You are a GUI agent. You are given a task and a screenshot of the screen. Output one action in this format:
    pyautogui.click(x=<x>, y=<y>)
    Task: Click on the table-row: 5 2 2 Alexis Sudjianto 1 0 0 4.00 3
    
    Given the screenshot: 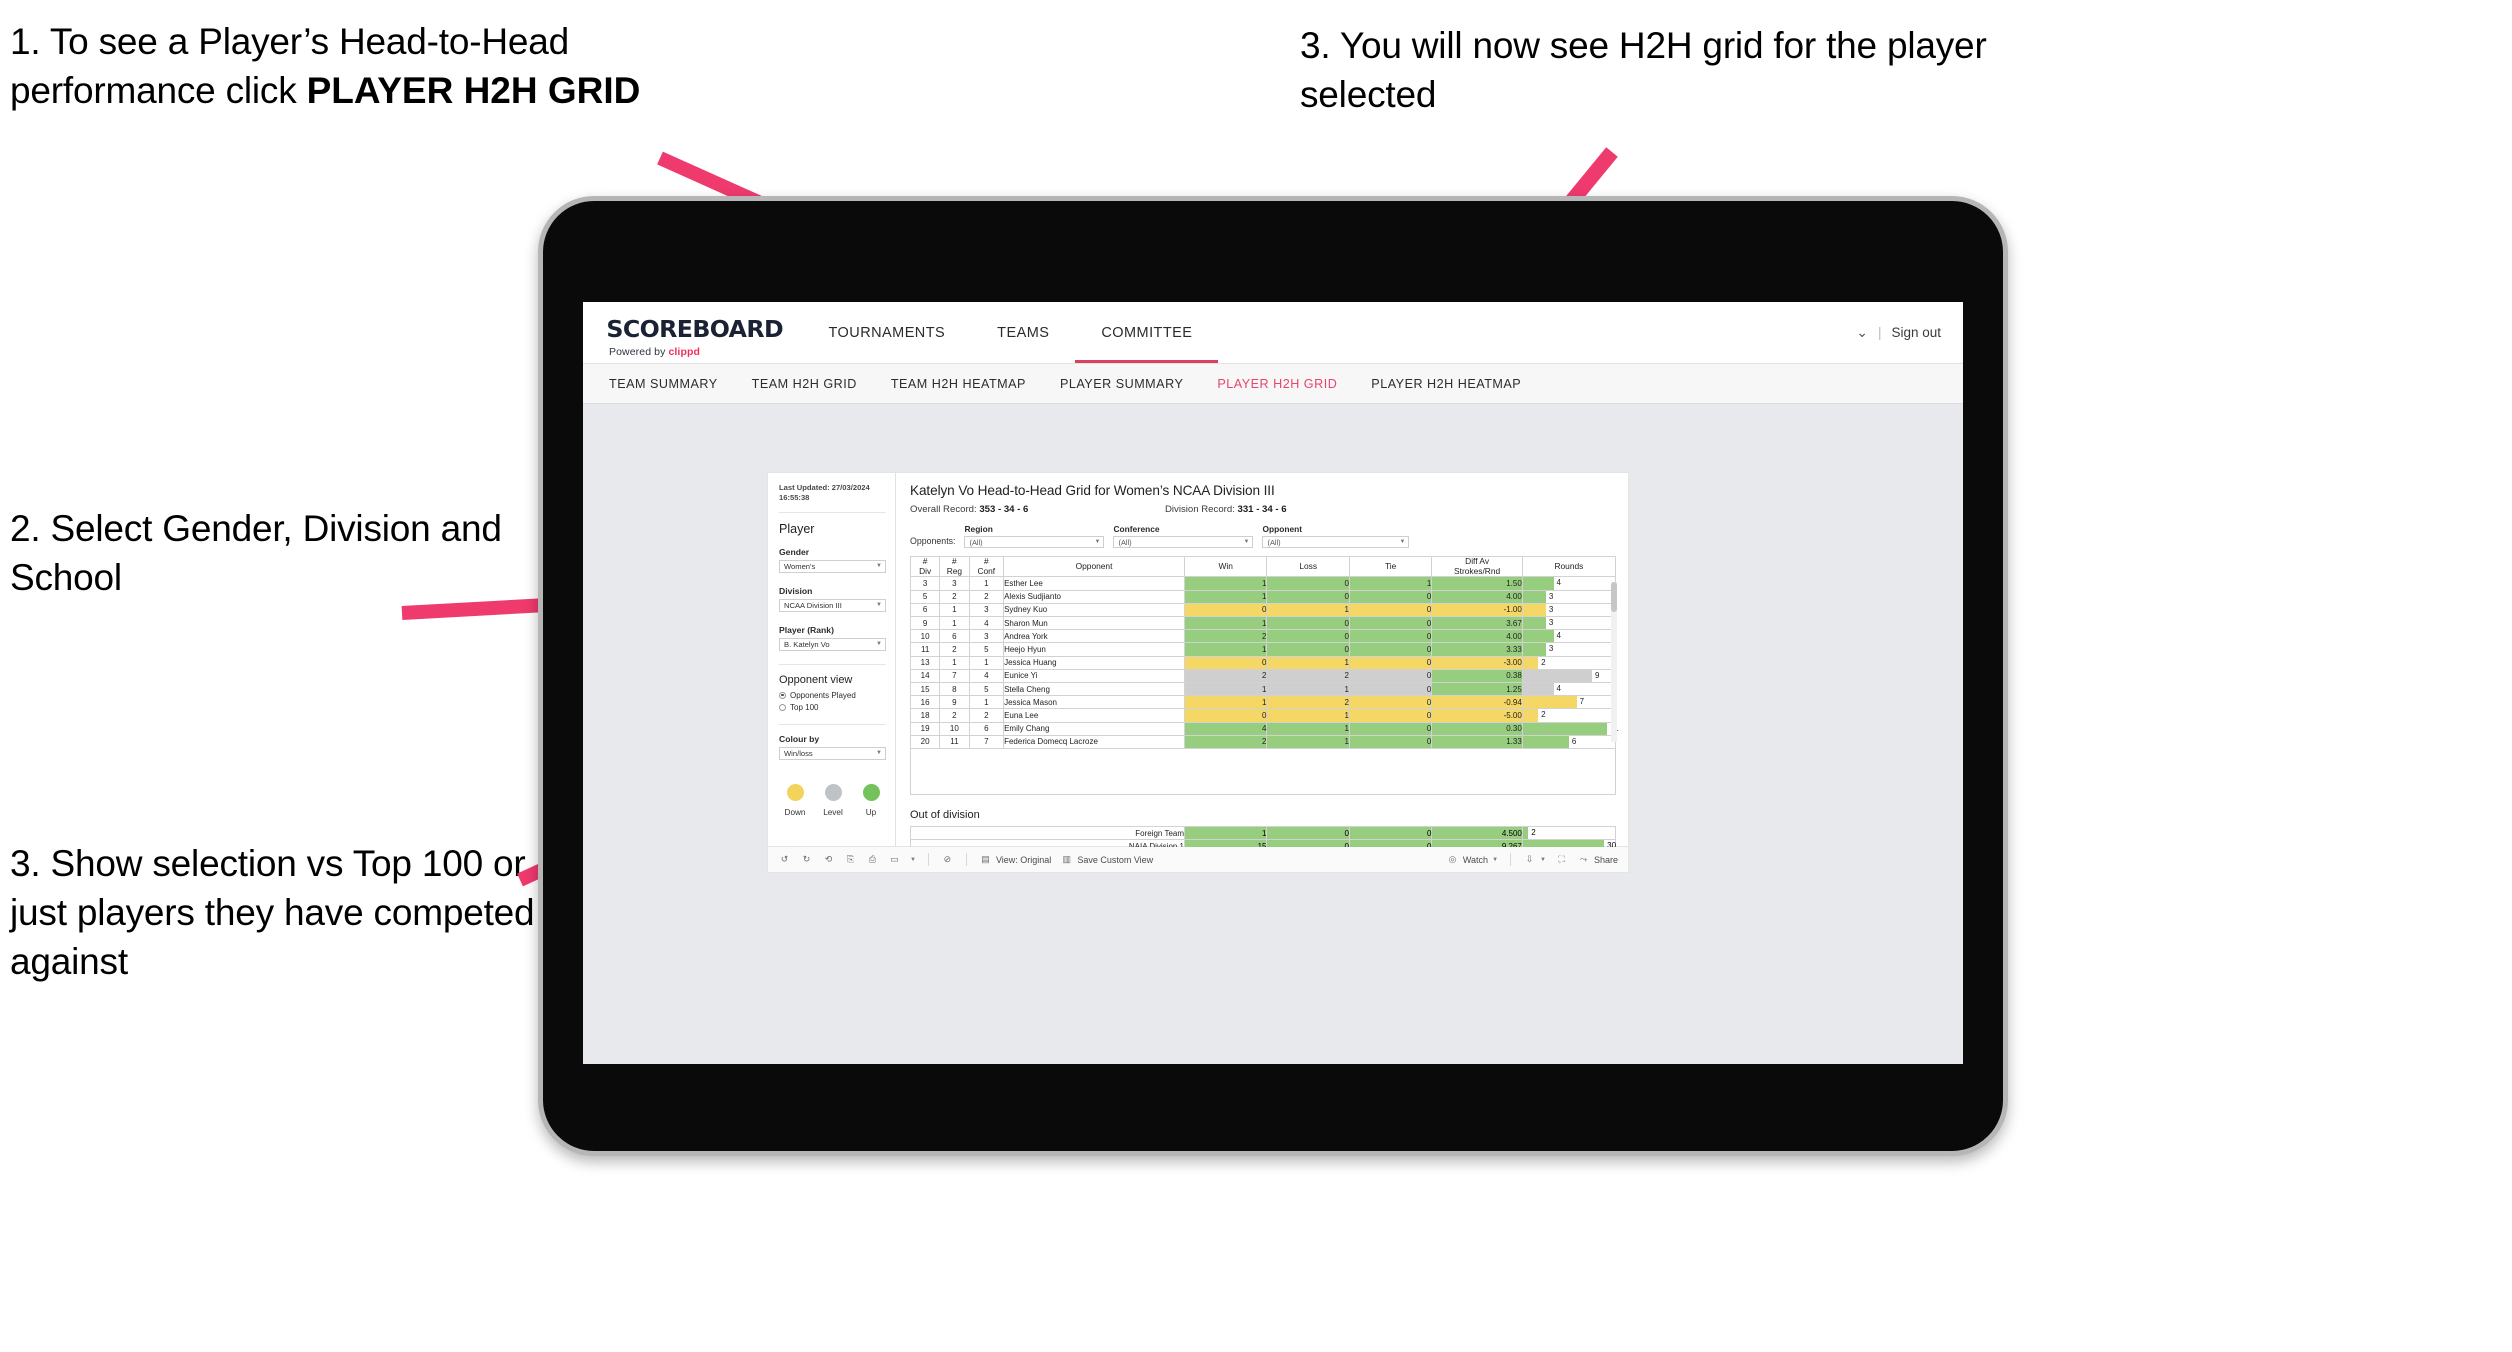 What is the action you would take?
    pyautogui.click(x=1263, y=596)
    